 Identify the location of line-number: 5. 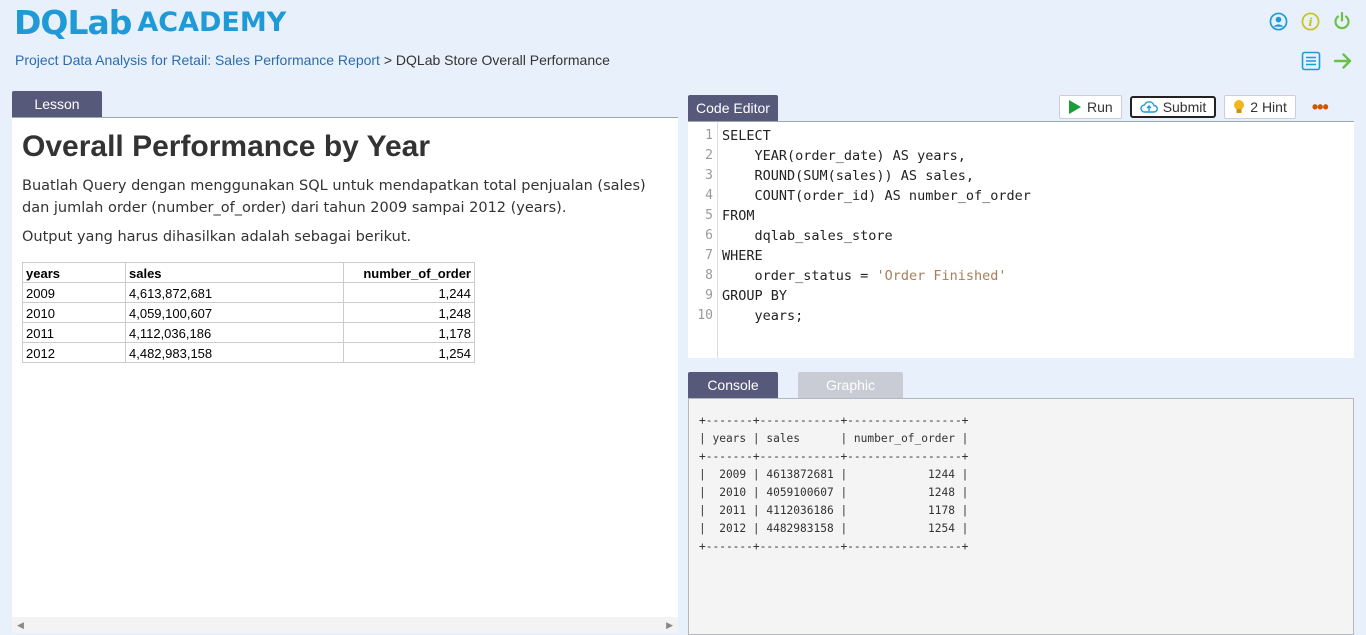
(709, 215).